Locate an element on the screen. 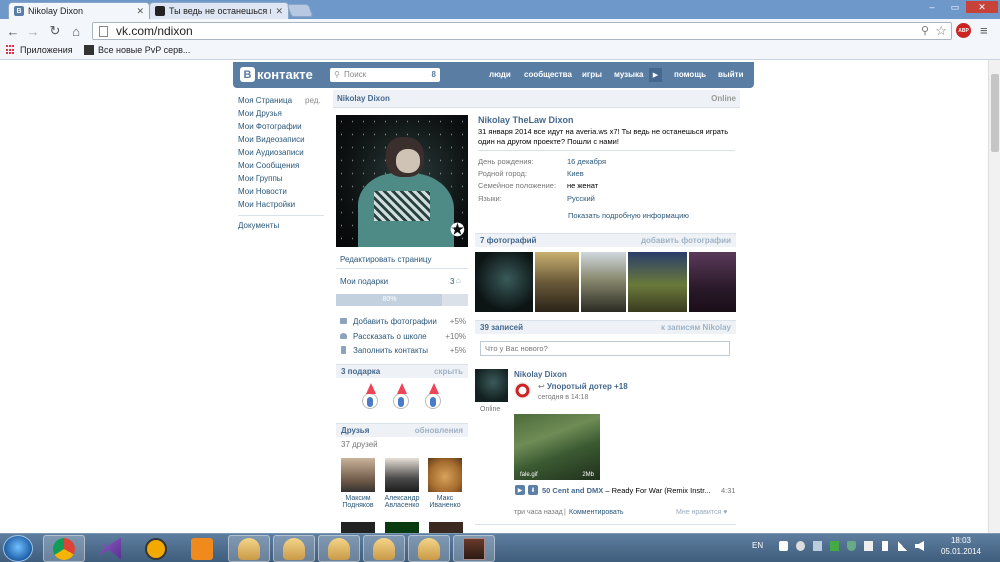 The height and width of the screenshot is (562, 1000). menu-videos: Мои Видеозаписи is located at coordinates (281, 139).